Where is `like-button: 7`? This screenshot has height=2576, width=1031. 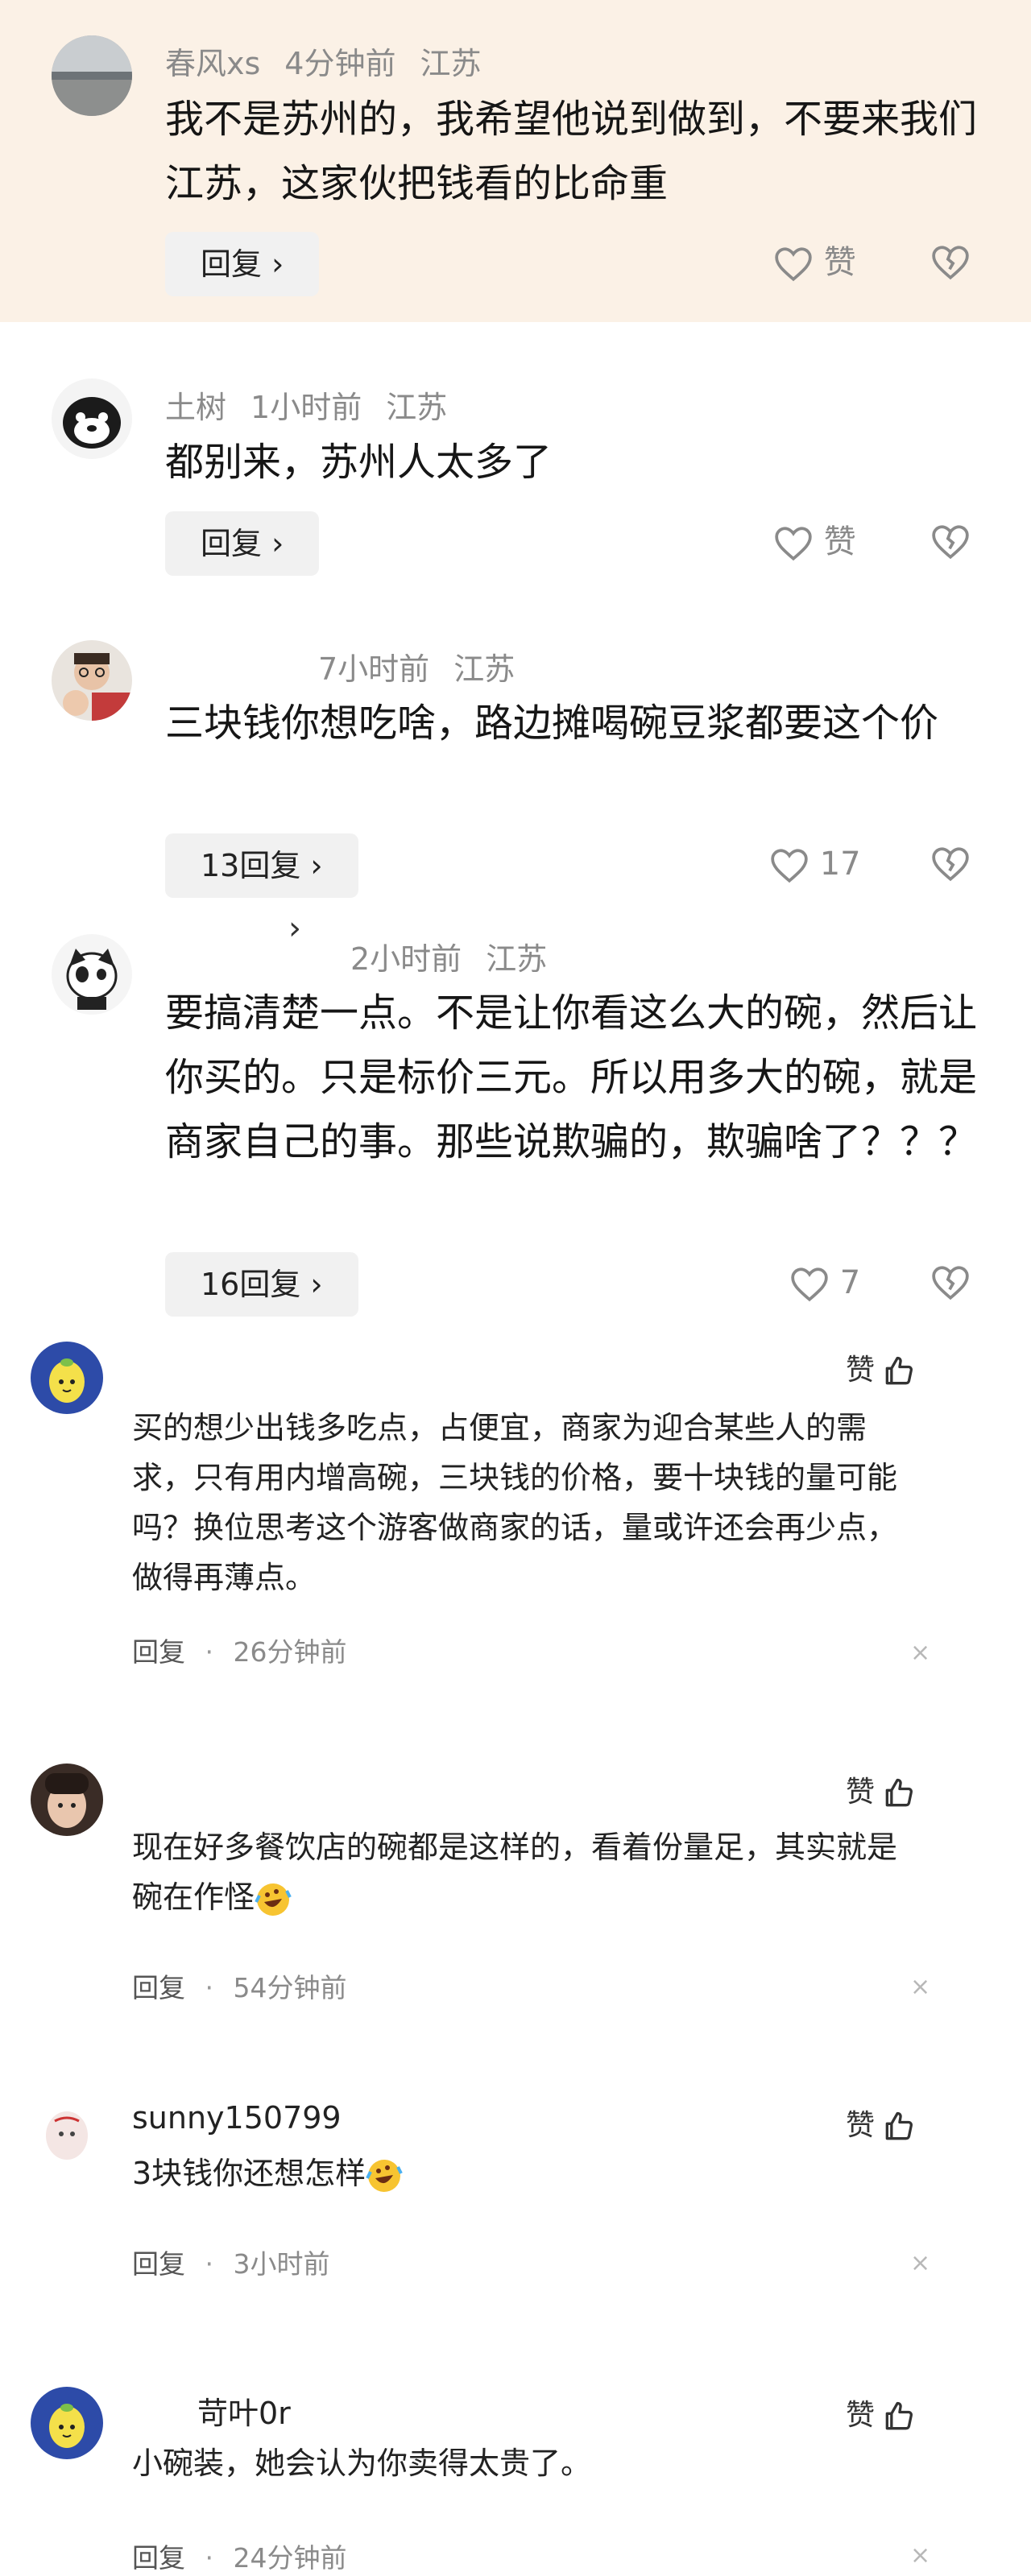 like-button: 7 is located at coordinates (824, 1283).